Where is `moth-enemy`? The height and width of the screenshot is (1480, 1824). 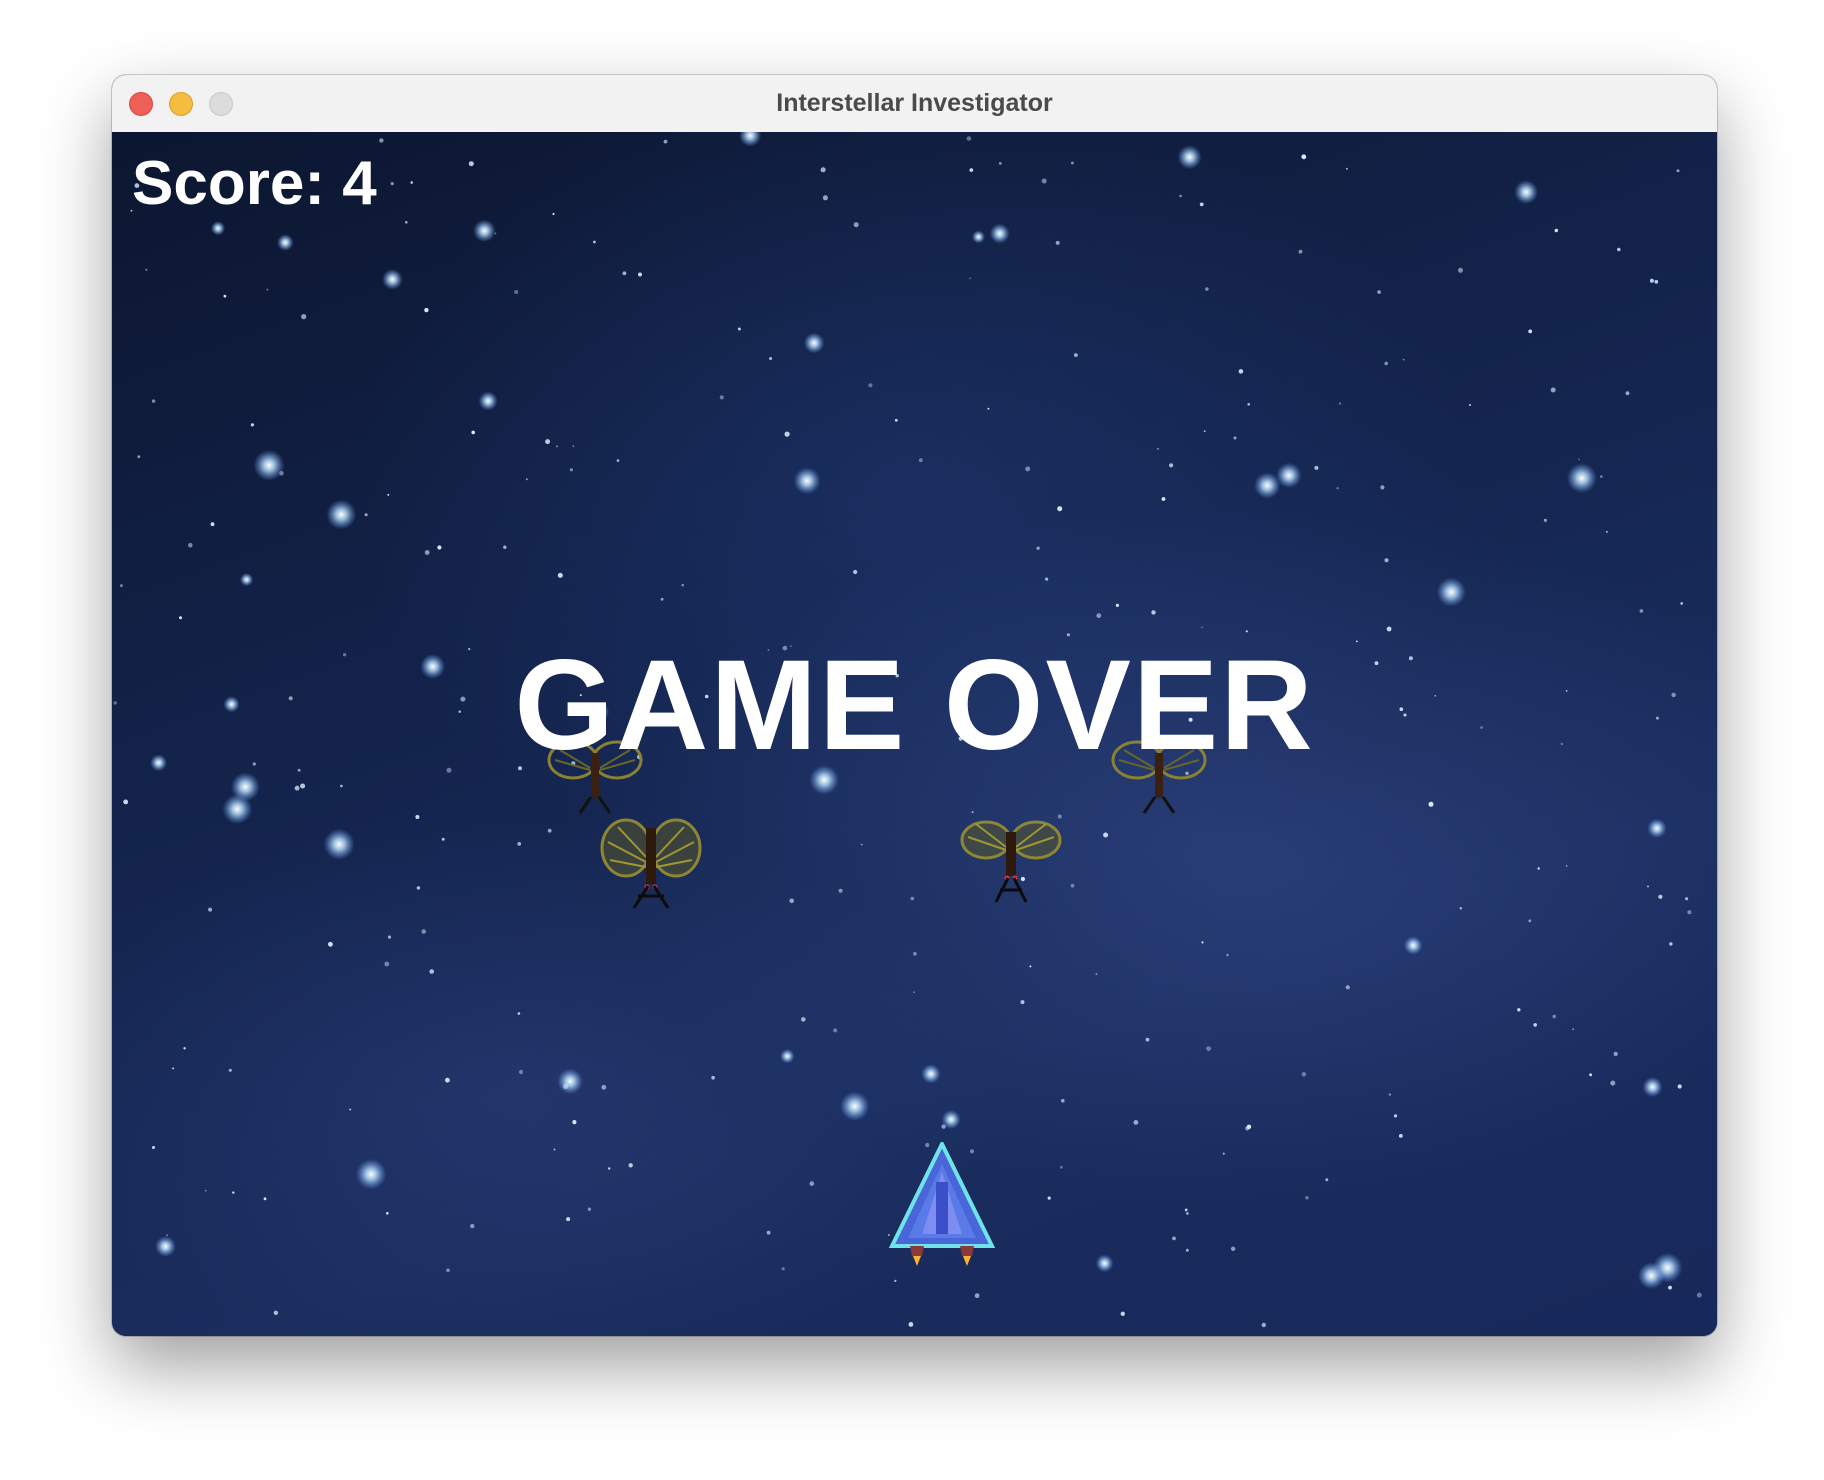 moth-enemy is located at coordinates (651, 863).